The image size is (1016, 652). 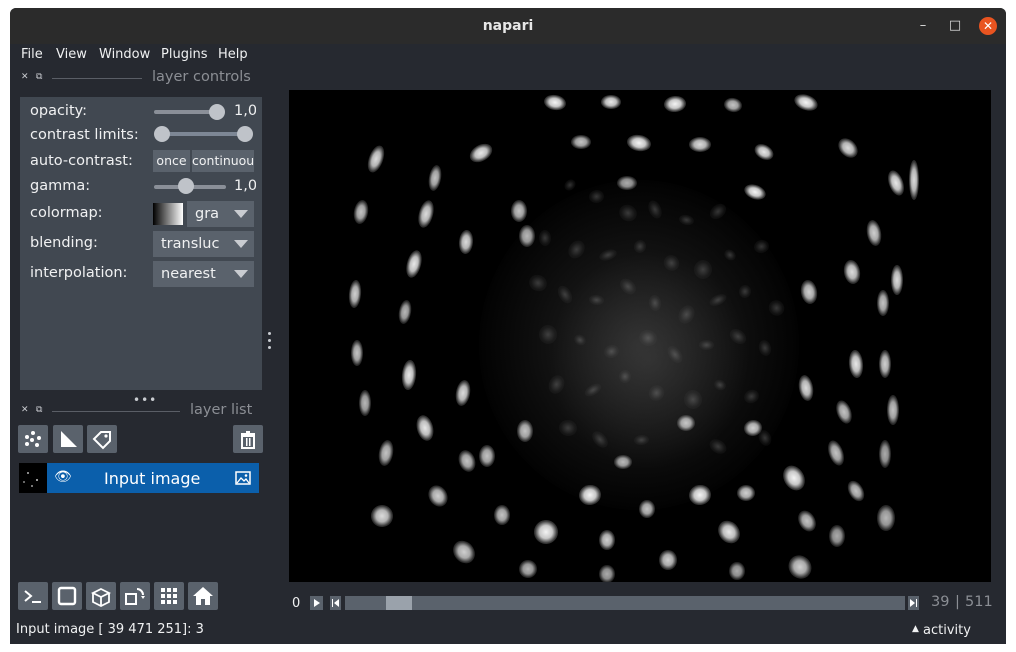 I want to click on auto-contrast-once-button: once, so click(x=171, y=161).